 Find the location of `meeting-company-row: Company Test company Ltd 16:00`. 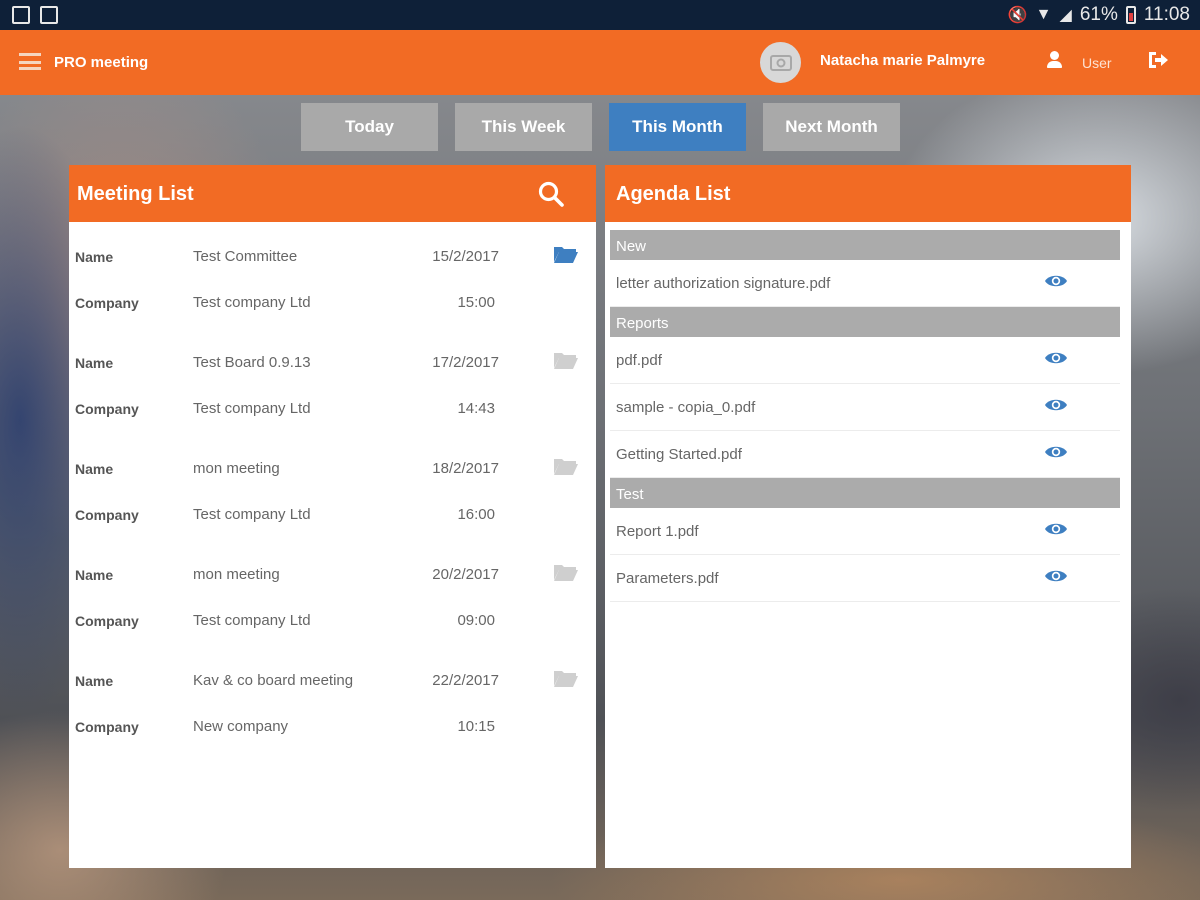

meeting-company-row: Company Test company Ltd 16:00 is located at coordinates (332, 516).